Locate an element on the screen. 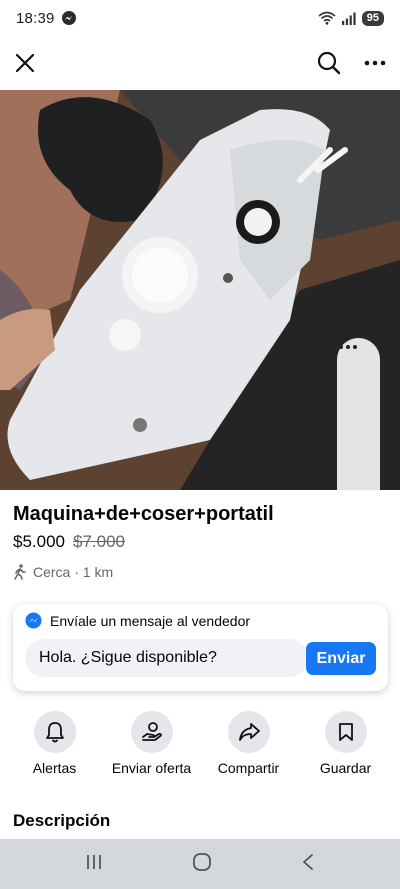 This screenshot has height=889, width=400. photo-side-control is located at coordinates (358, 414).